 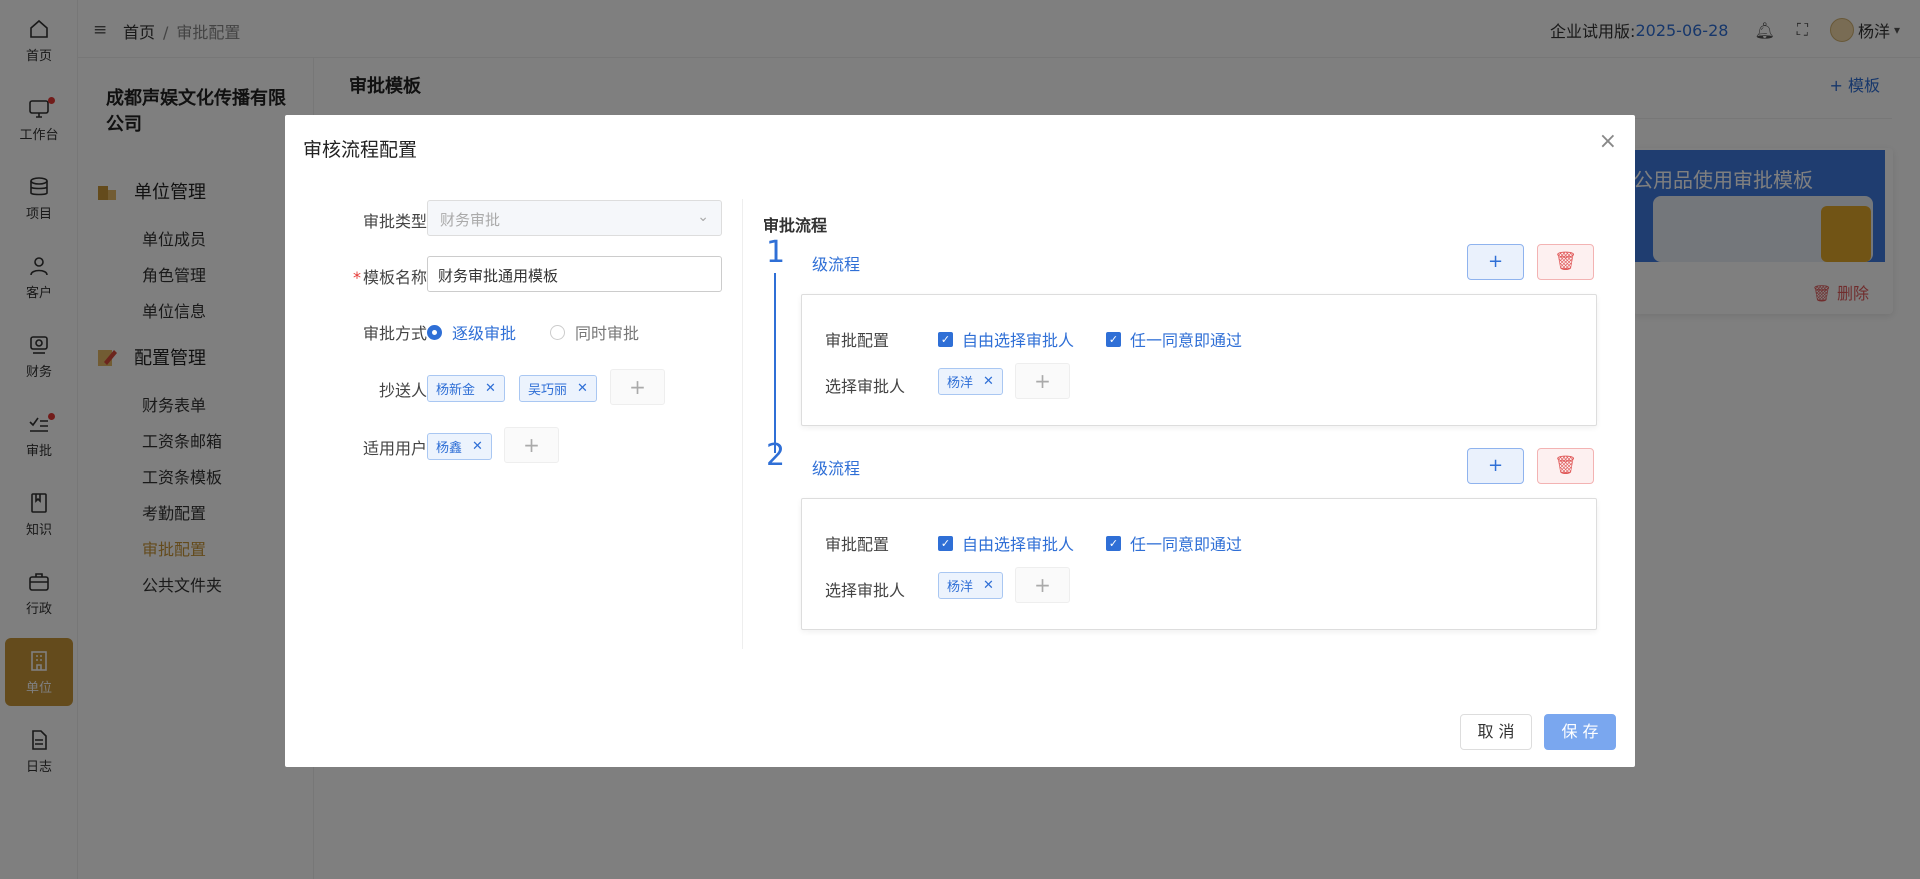 I want to click on level-number: 2, so click(x=776, y=455).